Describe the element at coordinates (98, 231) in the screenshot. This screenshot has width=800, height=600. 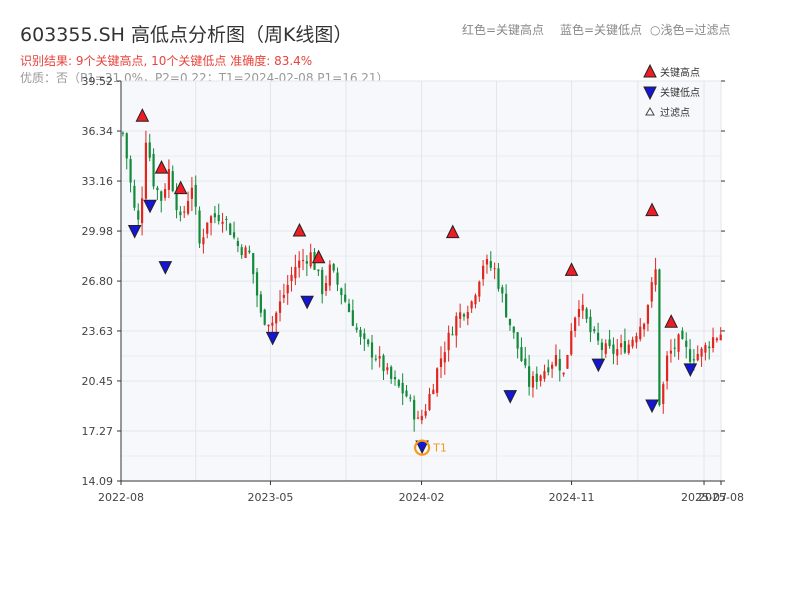
I see `y-tick-label: 29.98` at that location.